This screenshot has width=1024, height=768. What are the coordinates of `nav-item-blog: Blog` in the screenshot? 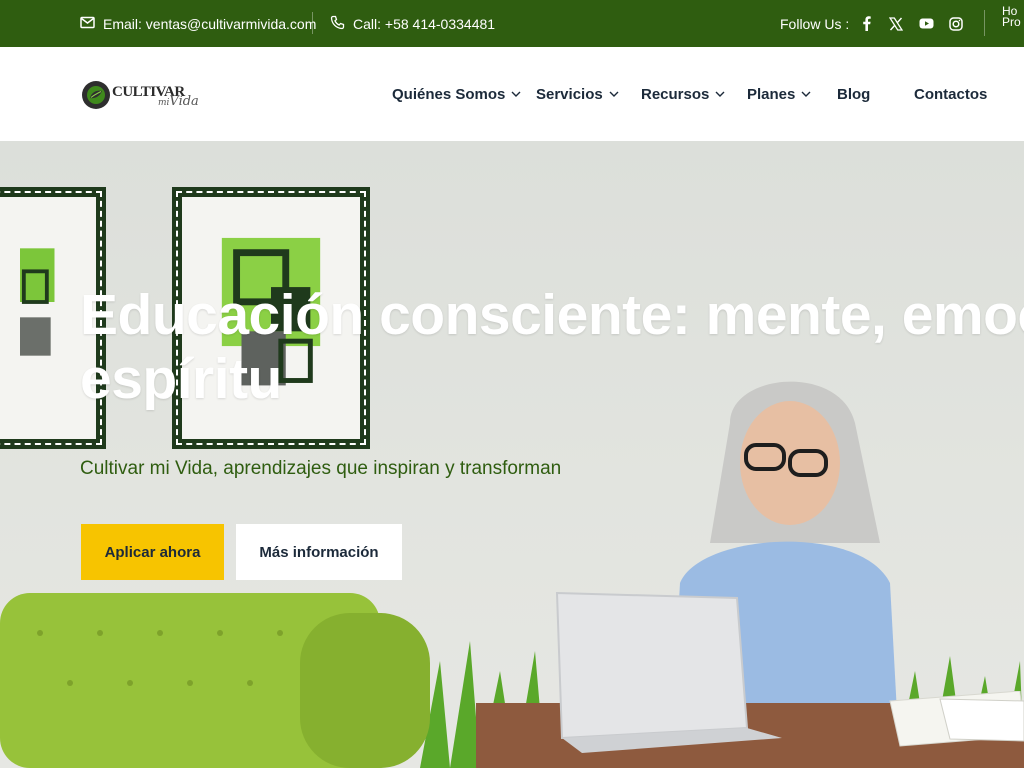 It's located at (853, 94).